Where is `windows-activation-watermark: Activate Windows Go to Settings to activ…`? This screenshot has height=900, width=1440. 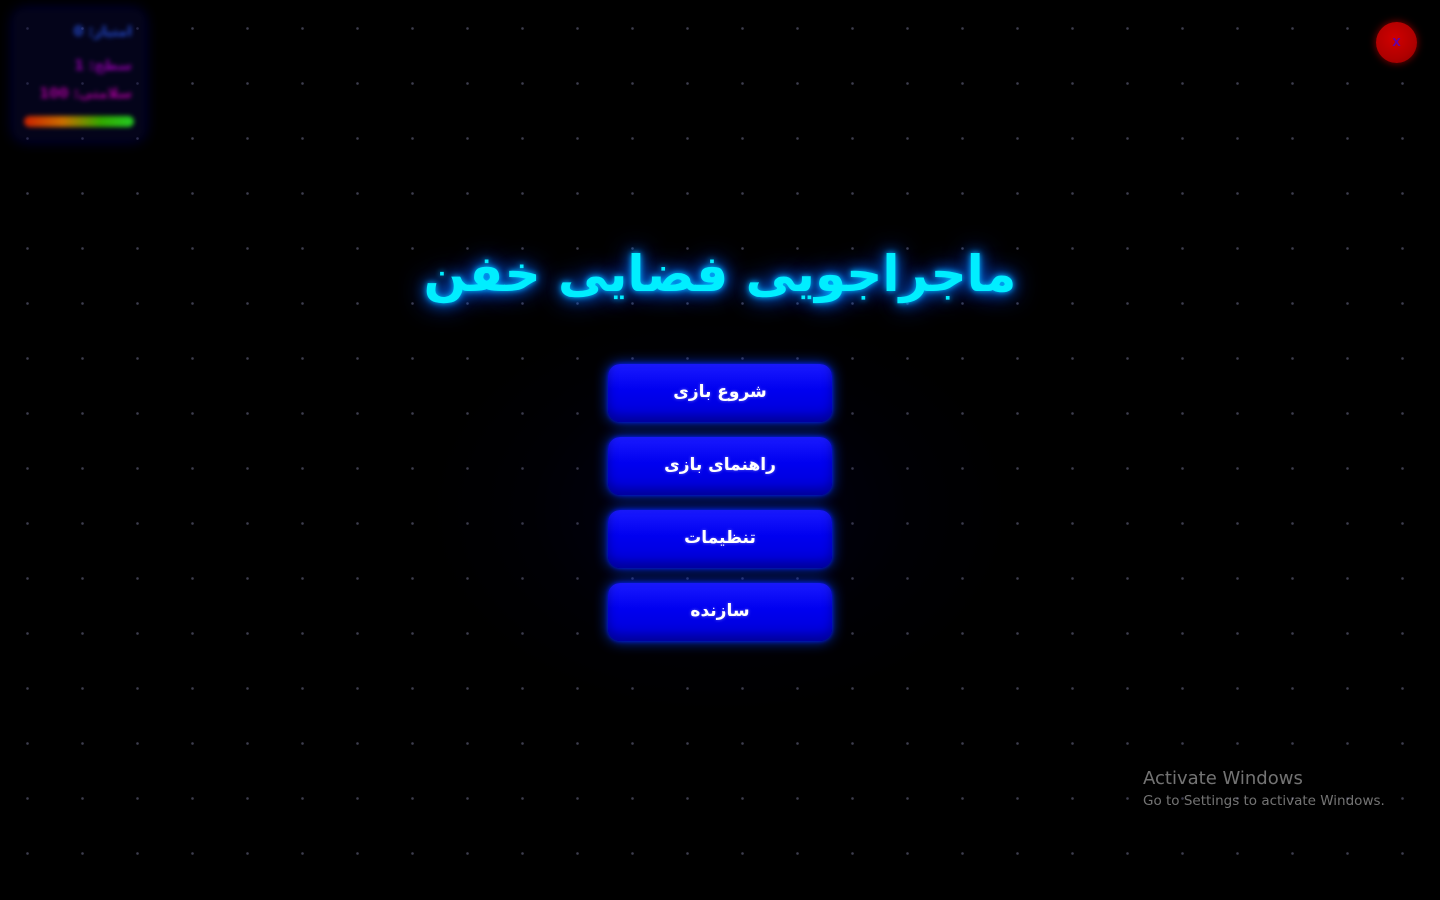 windows-activation-watermark: Activate Windows Go to Settings to activ… is located at coordinates (1264, 789).